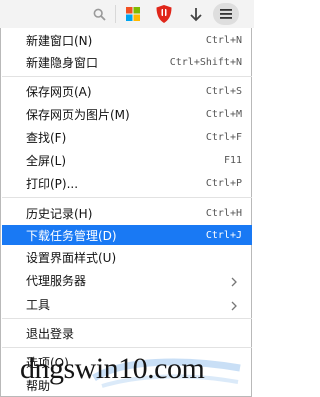 This screenshot has height=397, width=320. What do you see at coordinates (223, 183) in the screenshot?
I see `menu-item-shortcut: Ctrl+P` at bounding box center [223, 183].